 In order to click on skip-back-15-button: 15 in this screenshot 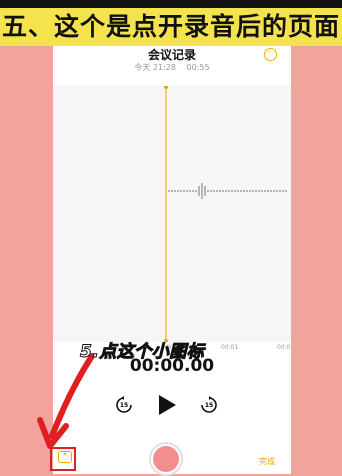, I will do `click(124, 405)`.